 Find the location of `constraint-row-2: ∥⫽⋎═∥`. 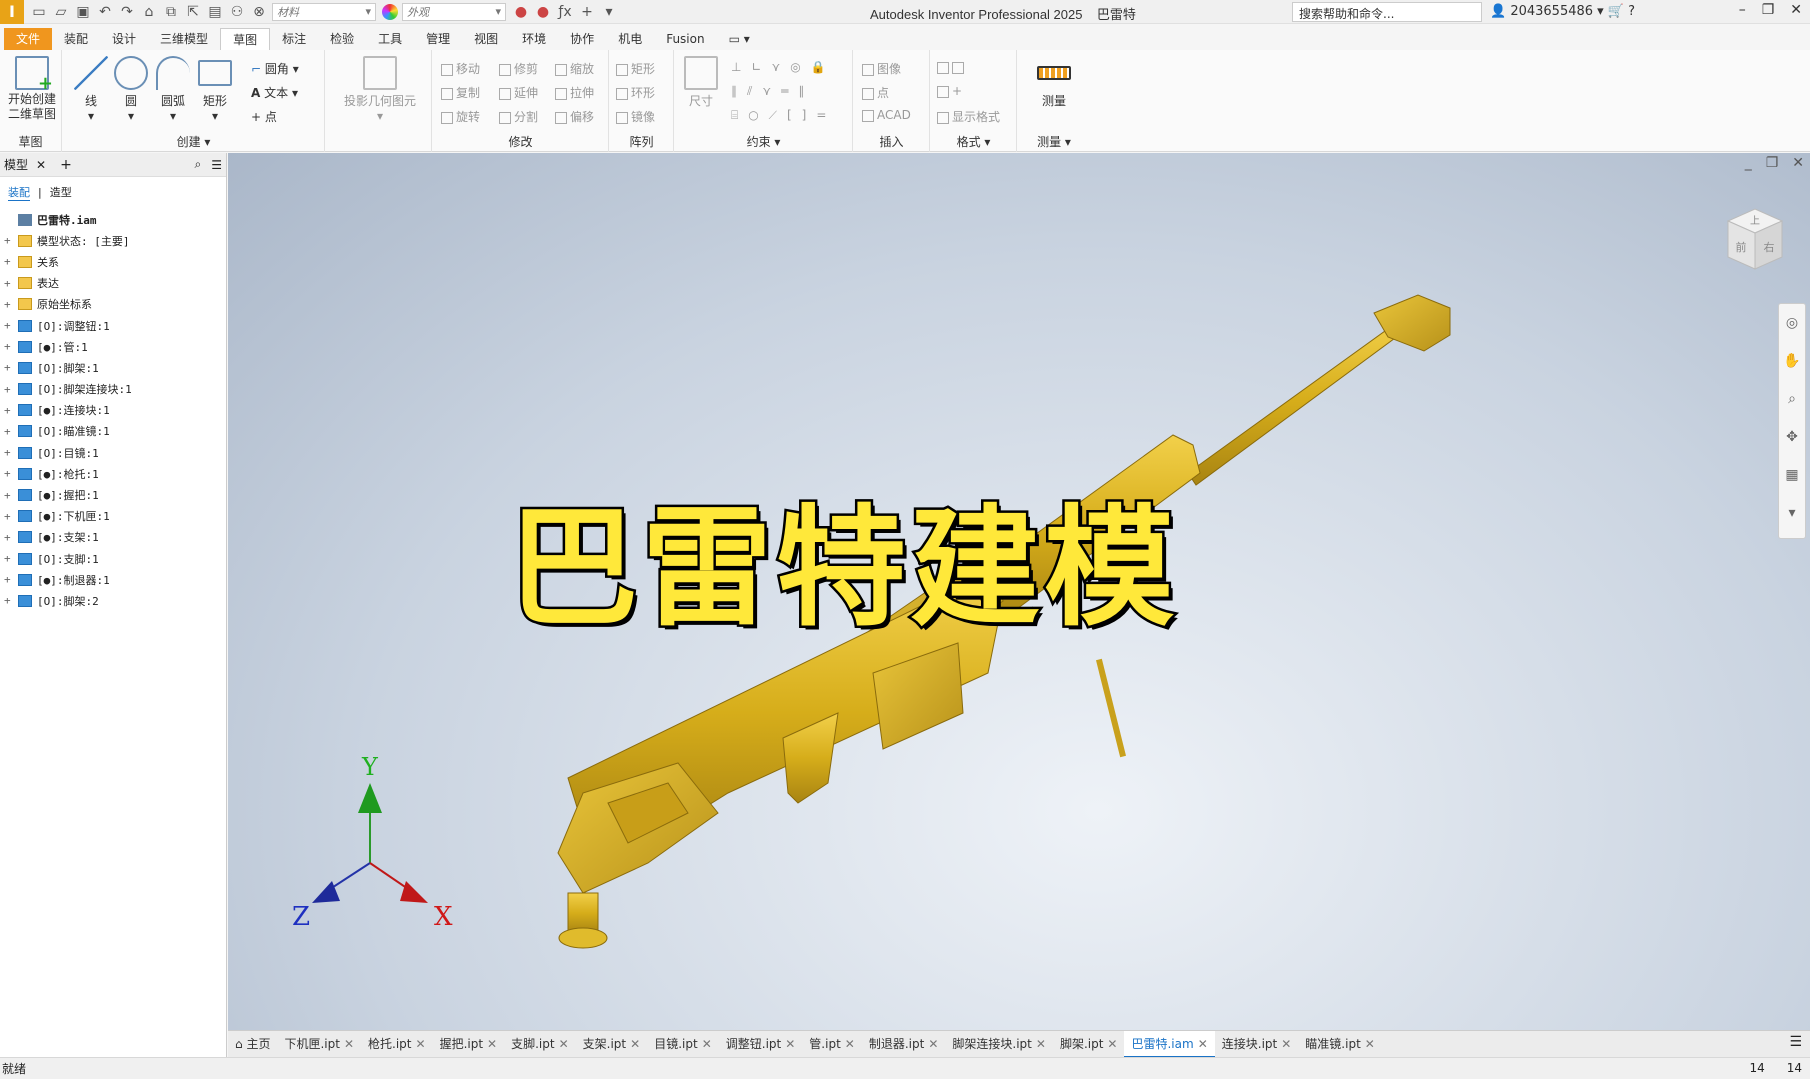

constraint-row-2: ∥⫽⋎═∥ is located at coordinates (772, 91).